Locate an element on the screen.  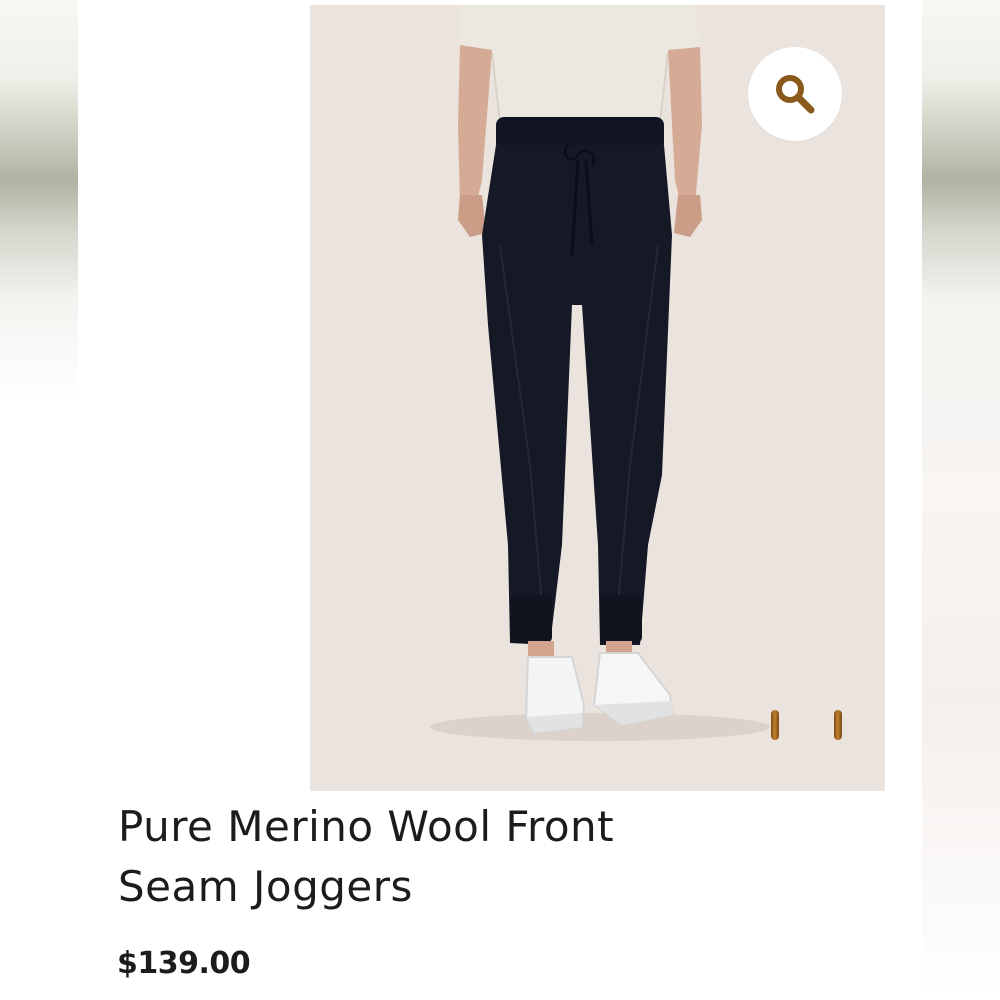
magnifier-icon is located at coordinates (795, 94).